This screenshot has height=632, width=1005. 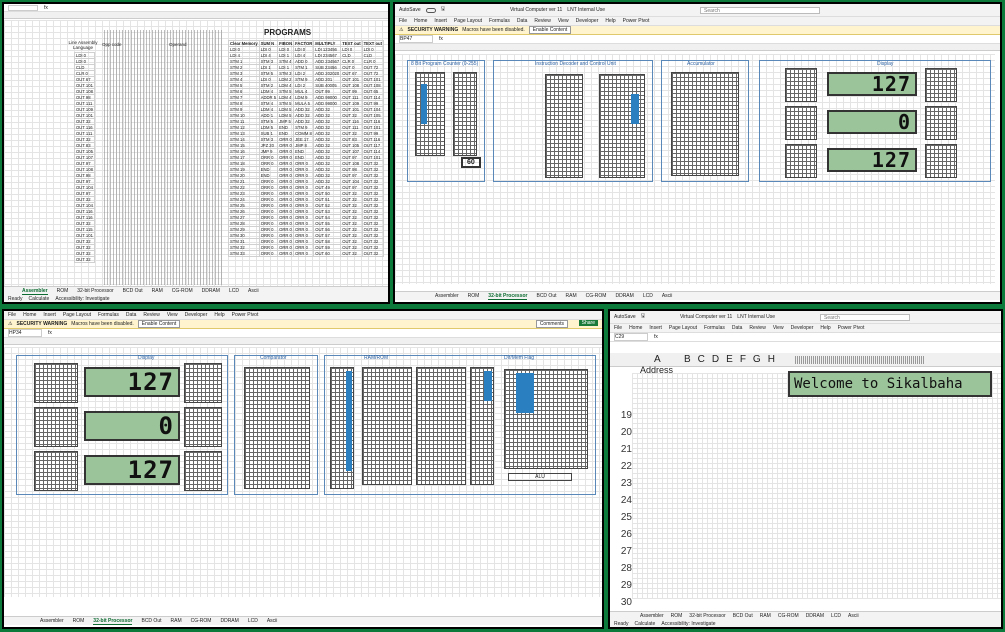 What do you see at coordinates (286, 73) in the screenshot?
I see `program-cell: STM 3` at bounding box center [286, 73].